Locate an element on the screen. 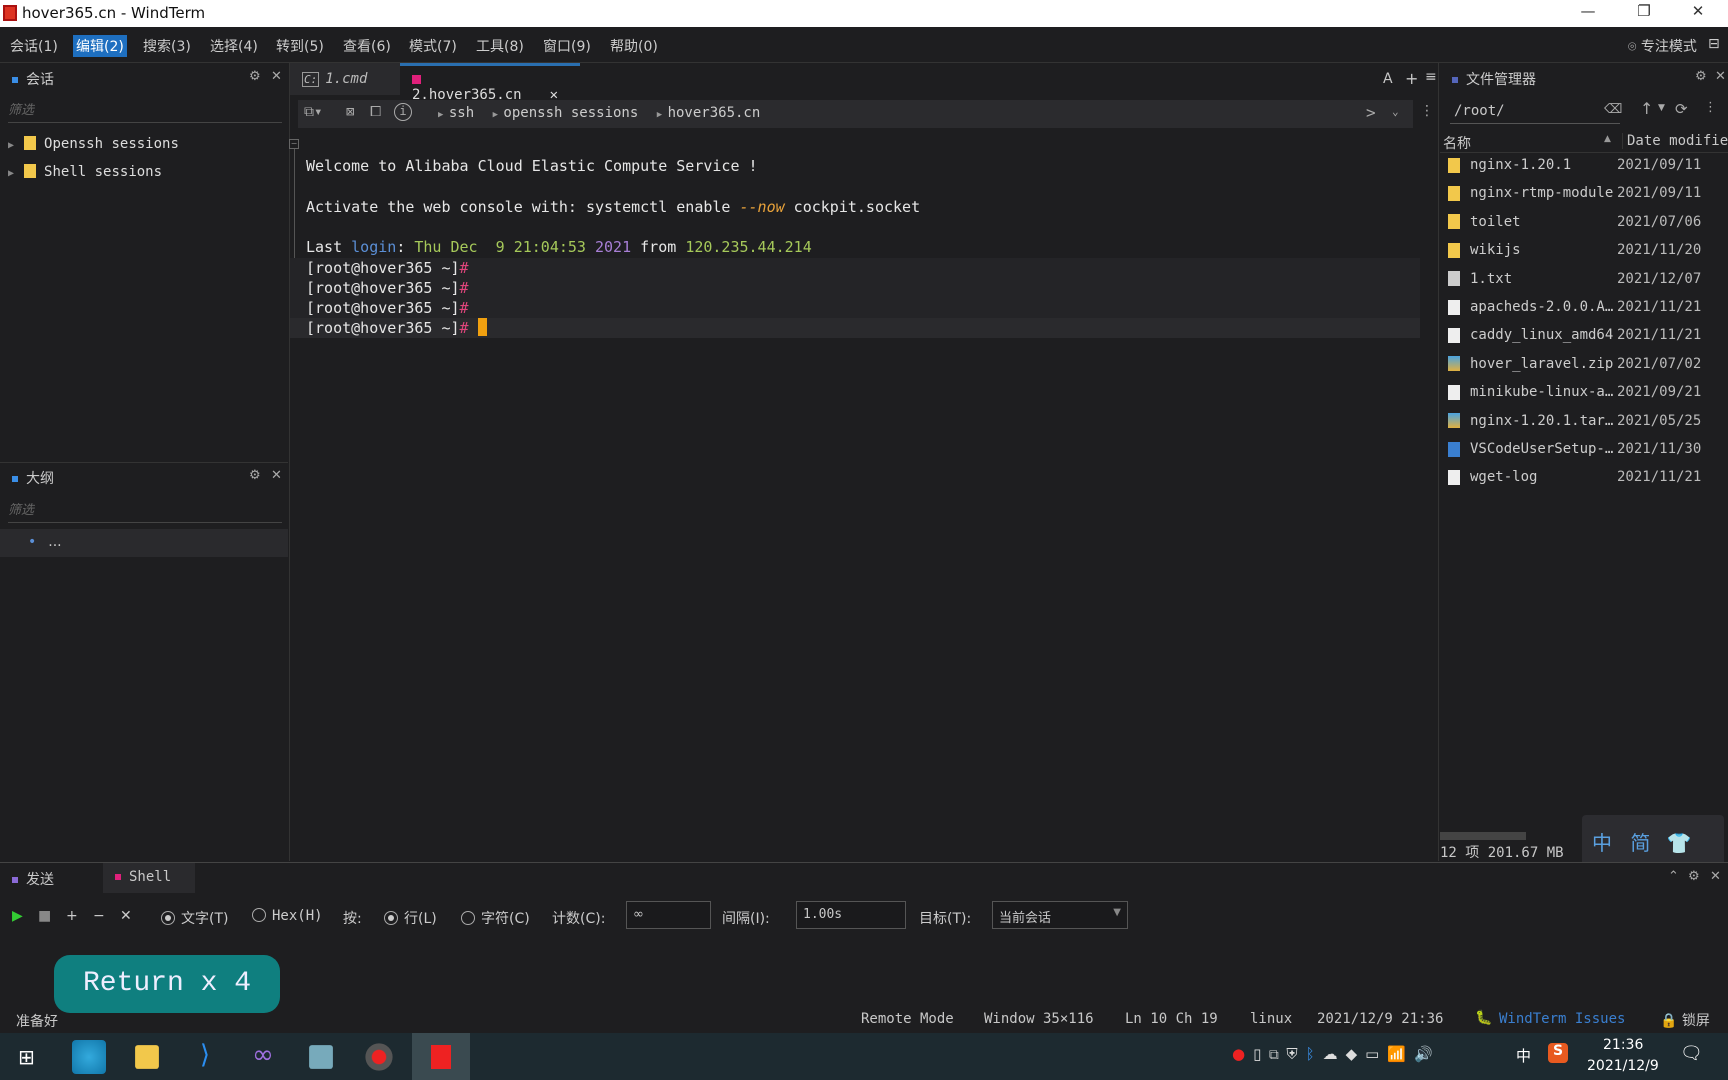  menu-goto: 转到(5) is located at coordinates (300, 46).